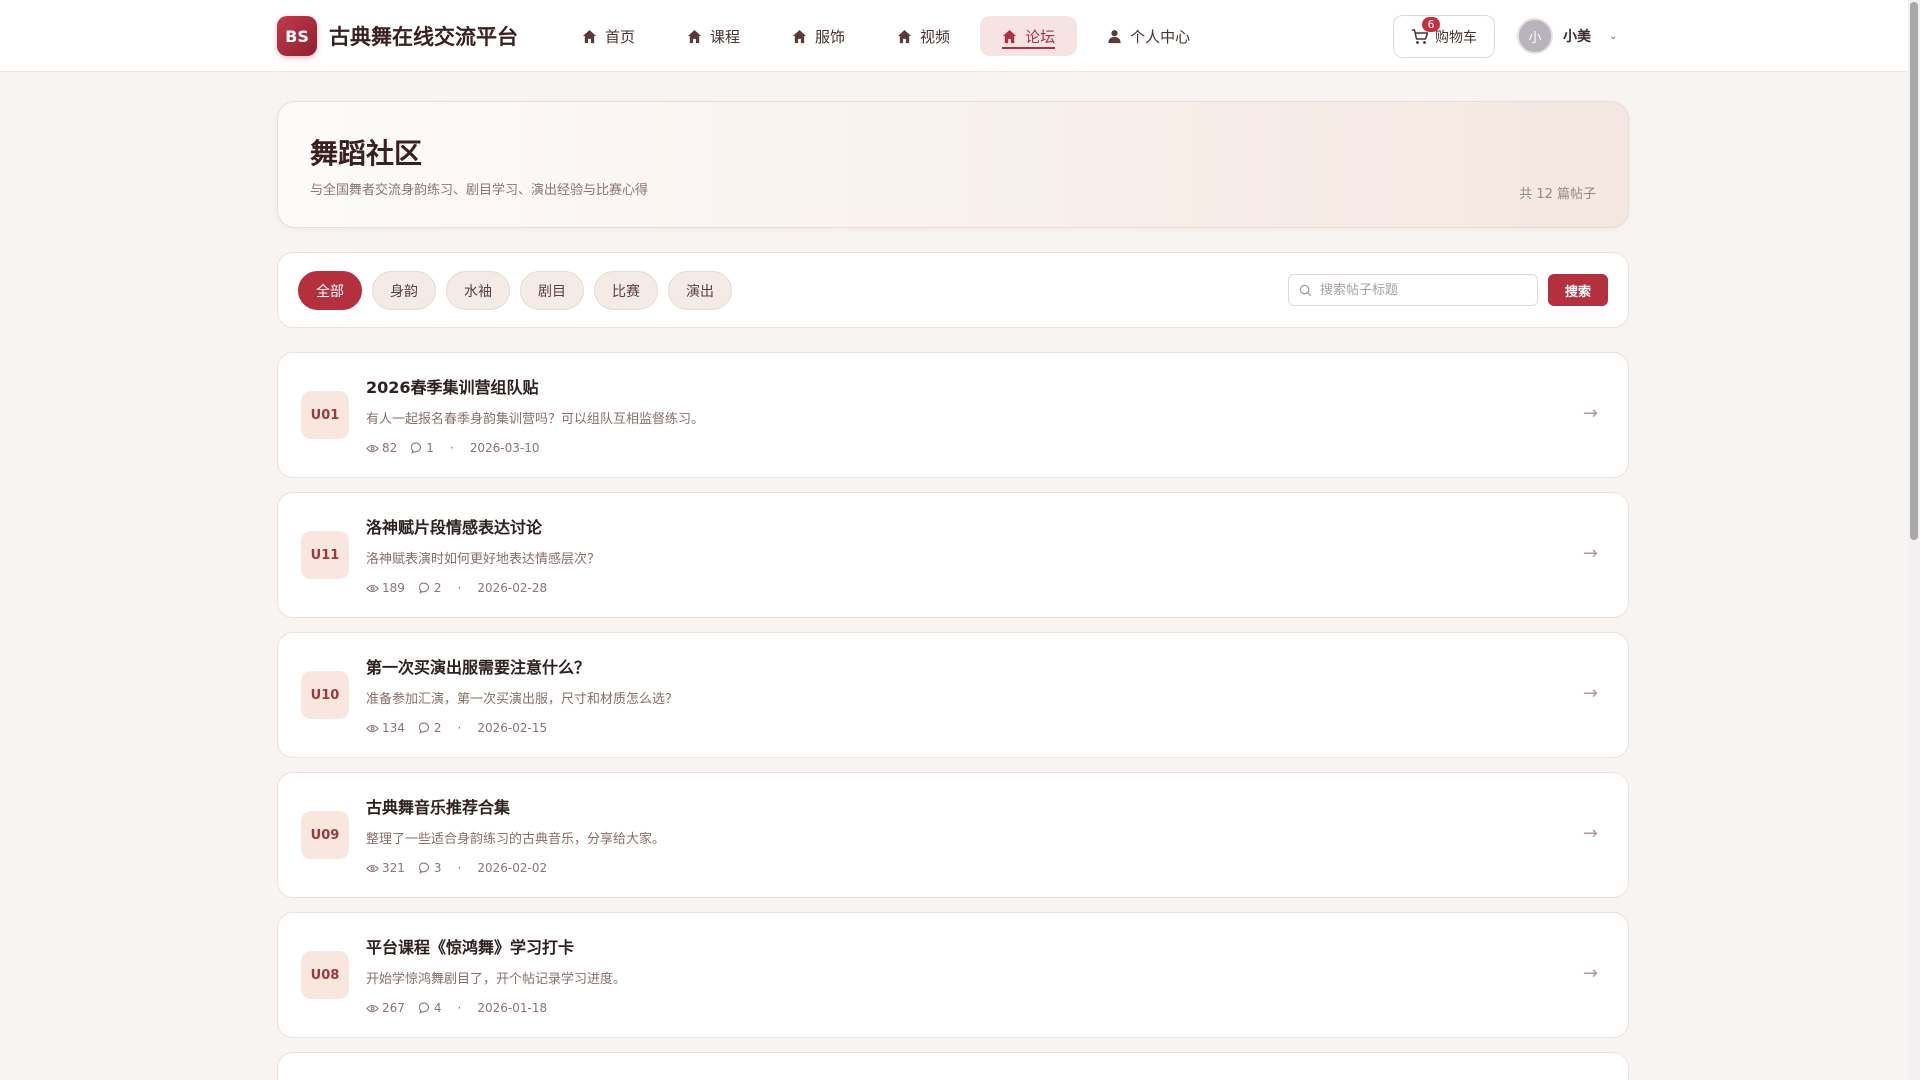 Image resolution: width=1920 pixels, height=1080 pixels. What do you see at coordinates (325, 835) in the screenshot?
I see `user-tag: U09` at bounding box center [325, 835].